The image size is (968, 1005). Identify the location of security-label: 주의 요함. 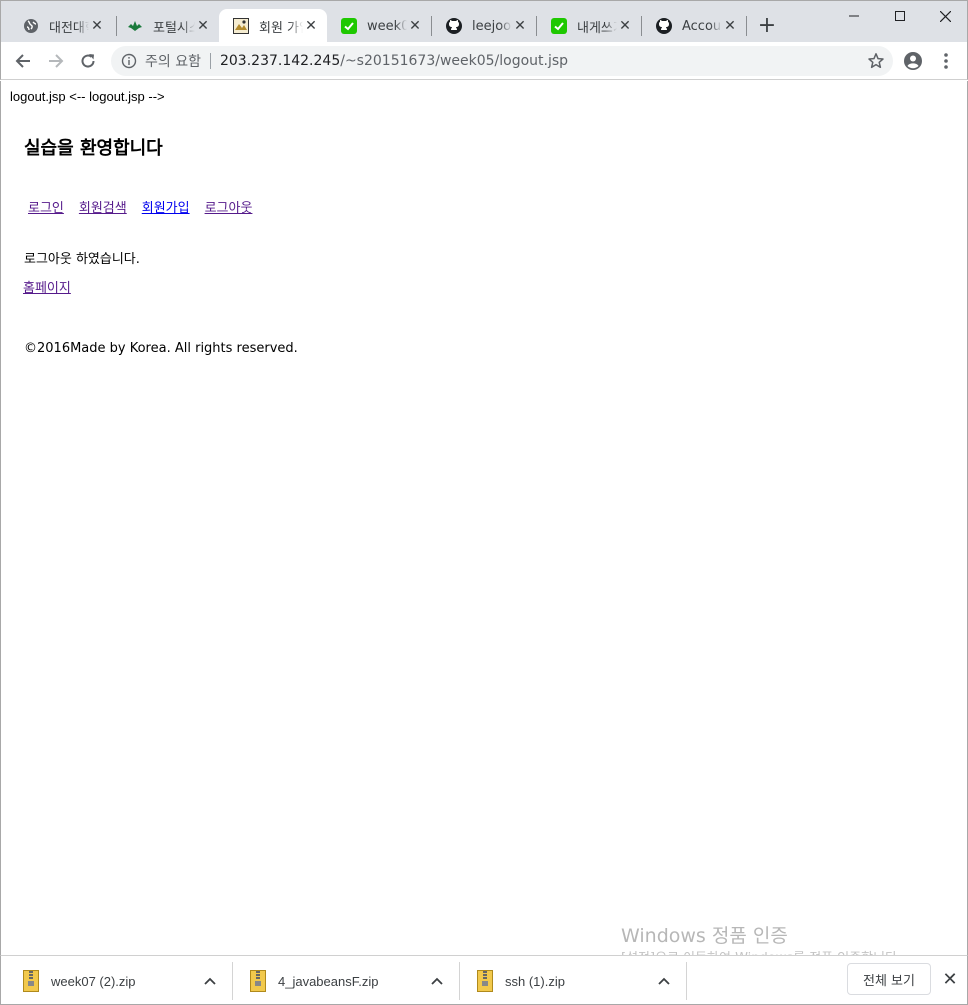
(173, 62).